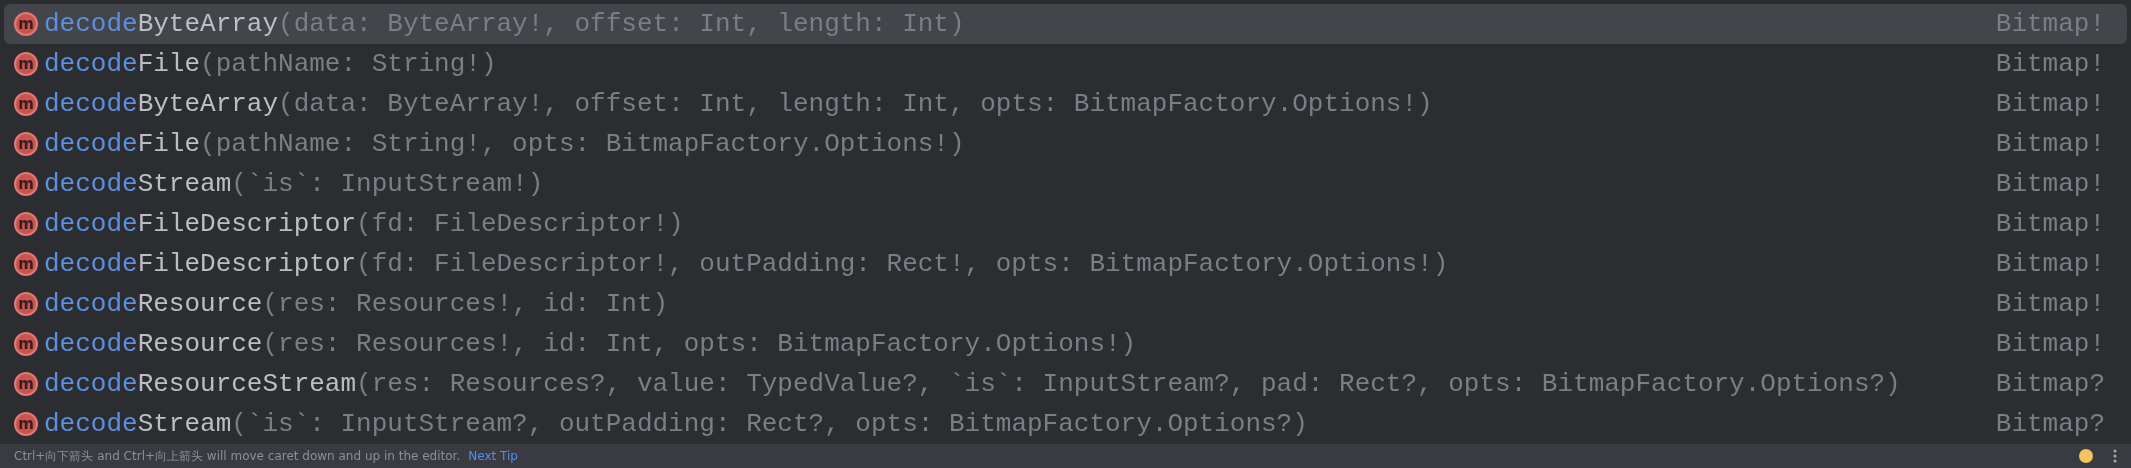 The width and height of the screenshot is (2131, 468). What do you see at coordinates (1065, 224) in the screenshot?
I see `completion-item: m decodeFileDescriptor(fd: FileDescriptor!) Bitmap!` at bounding box center [1065, 224].